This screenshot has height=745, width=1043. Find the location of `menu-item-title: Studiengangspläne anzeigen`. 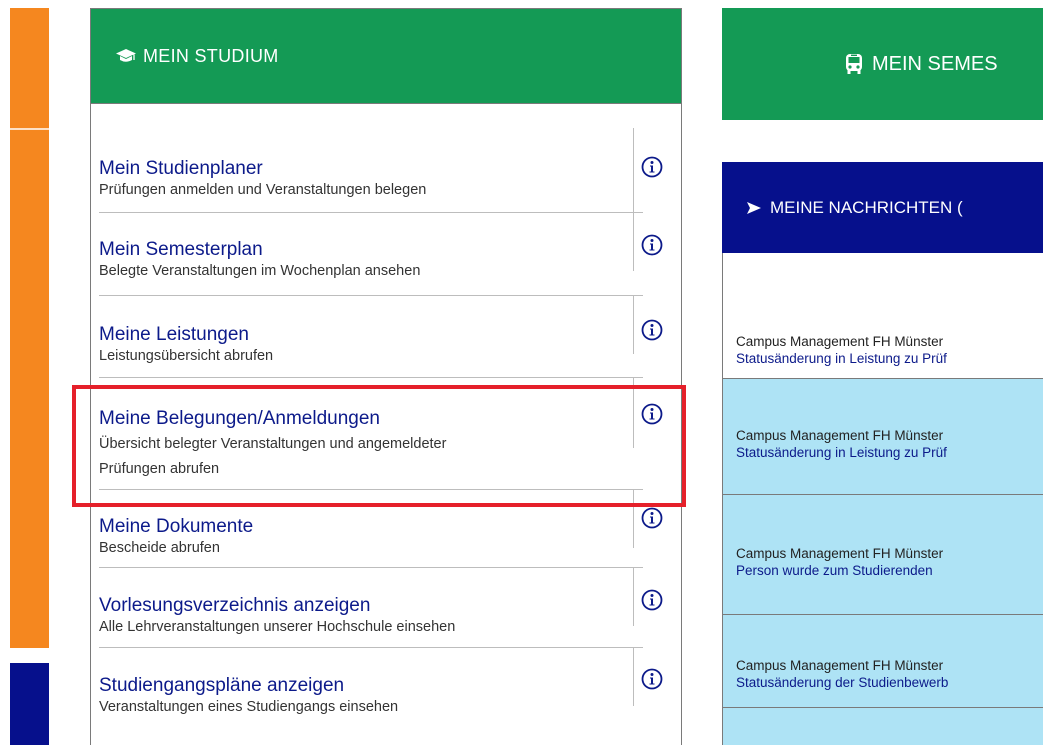

menu-item-title: Studiengangspläne anzeigen is located at coordinates (371, 686).